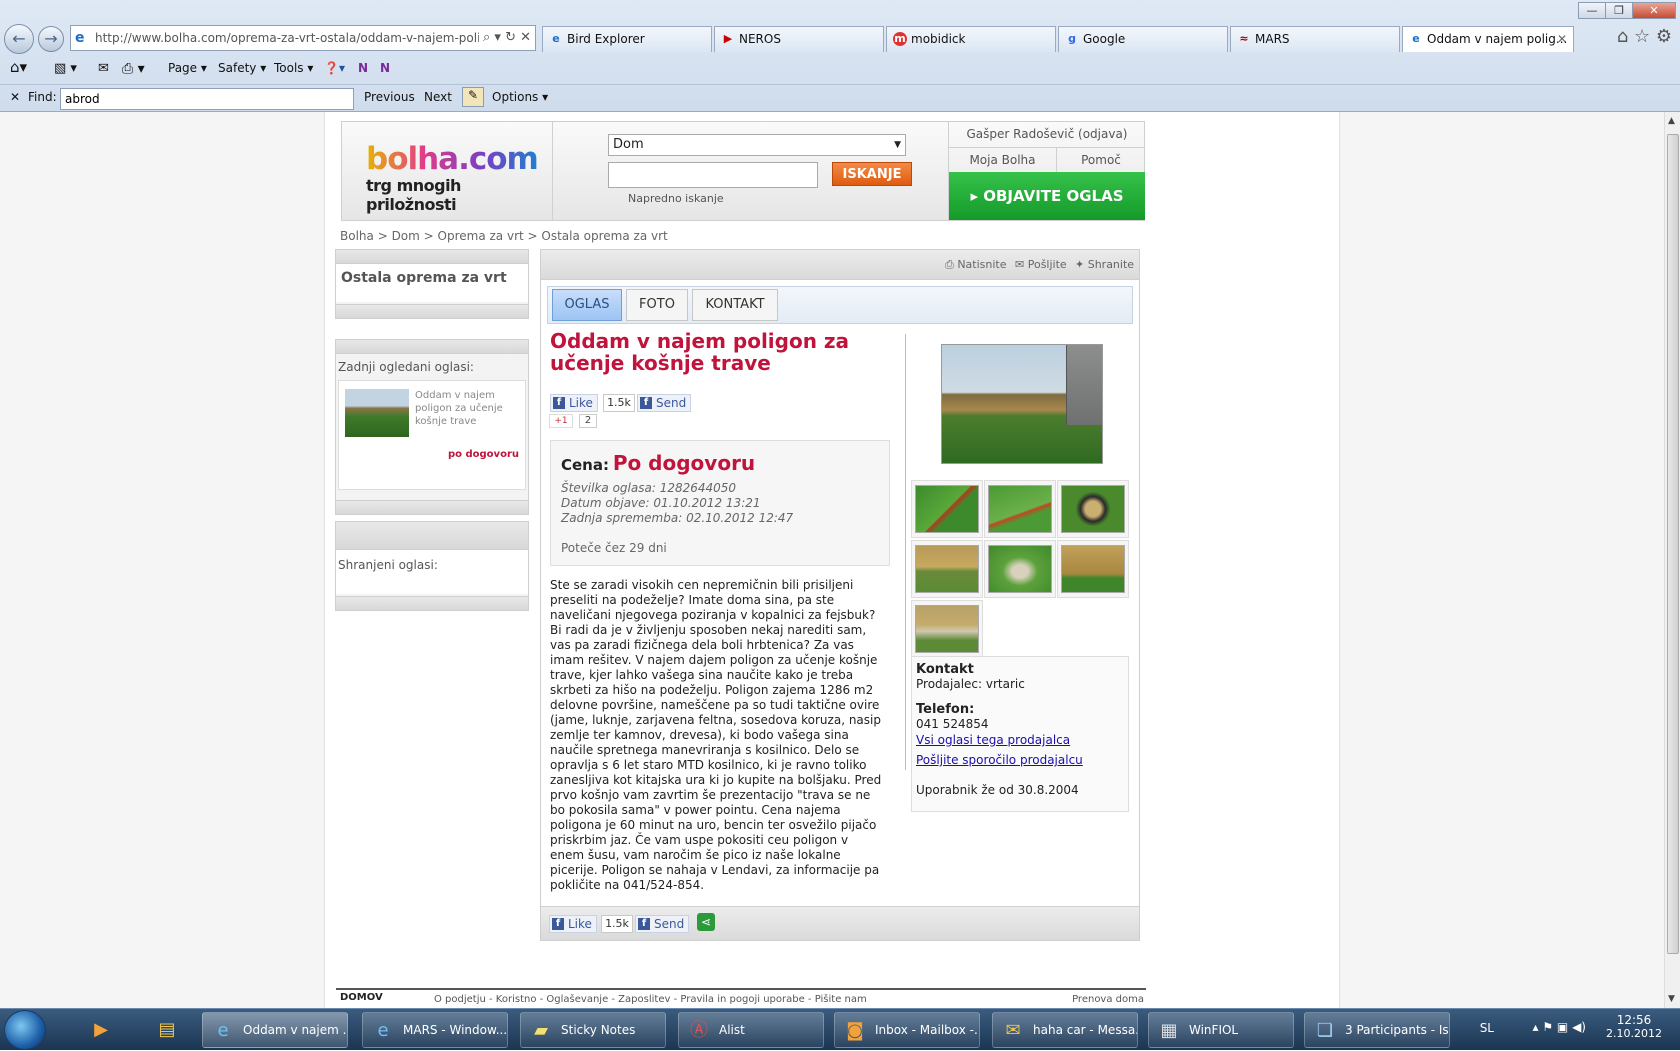  Describe the element at coordinates (735, 305) in the screenshot. I see `tab-kontakt: KONTAKT` at that location.